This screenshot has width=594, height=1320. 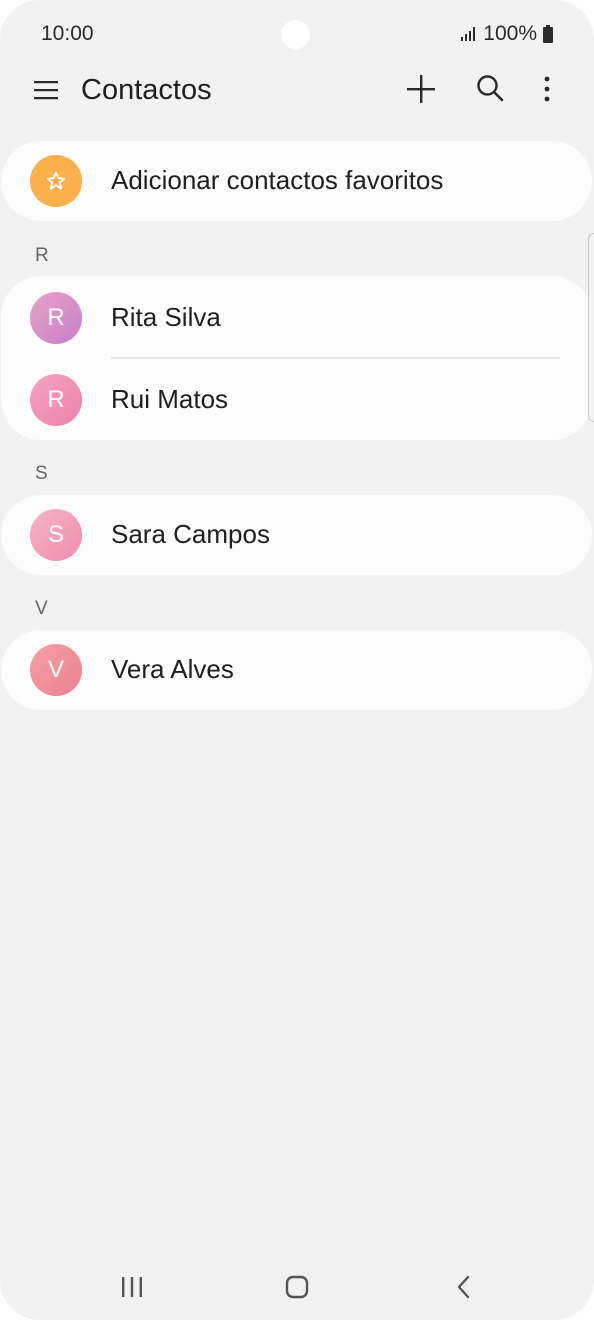 I want to click on home-icon, so click(x=297, y=1287).